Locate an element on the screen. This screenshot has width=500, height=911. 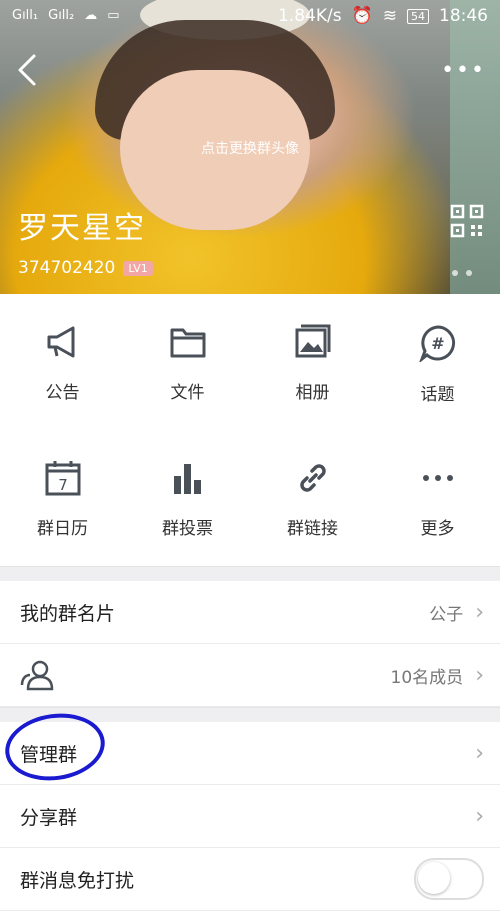
members-icon is located at coordinates (37, 675).